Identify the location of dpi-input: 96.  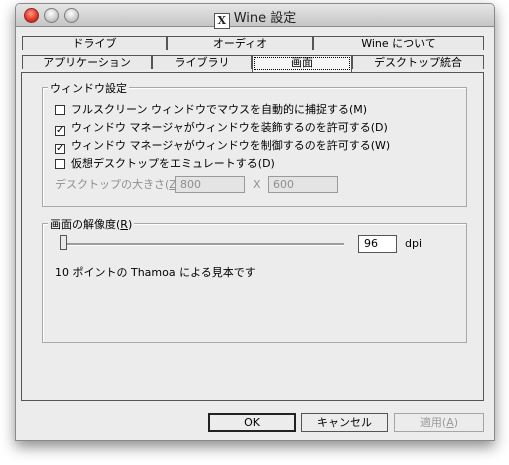
(377, 244).